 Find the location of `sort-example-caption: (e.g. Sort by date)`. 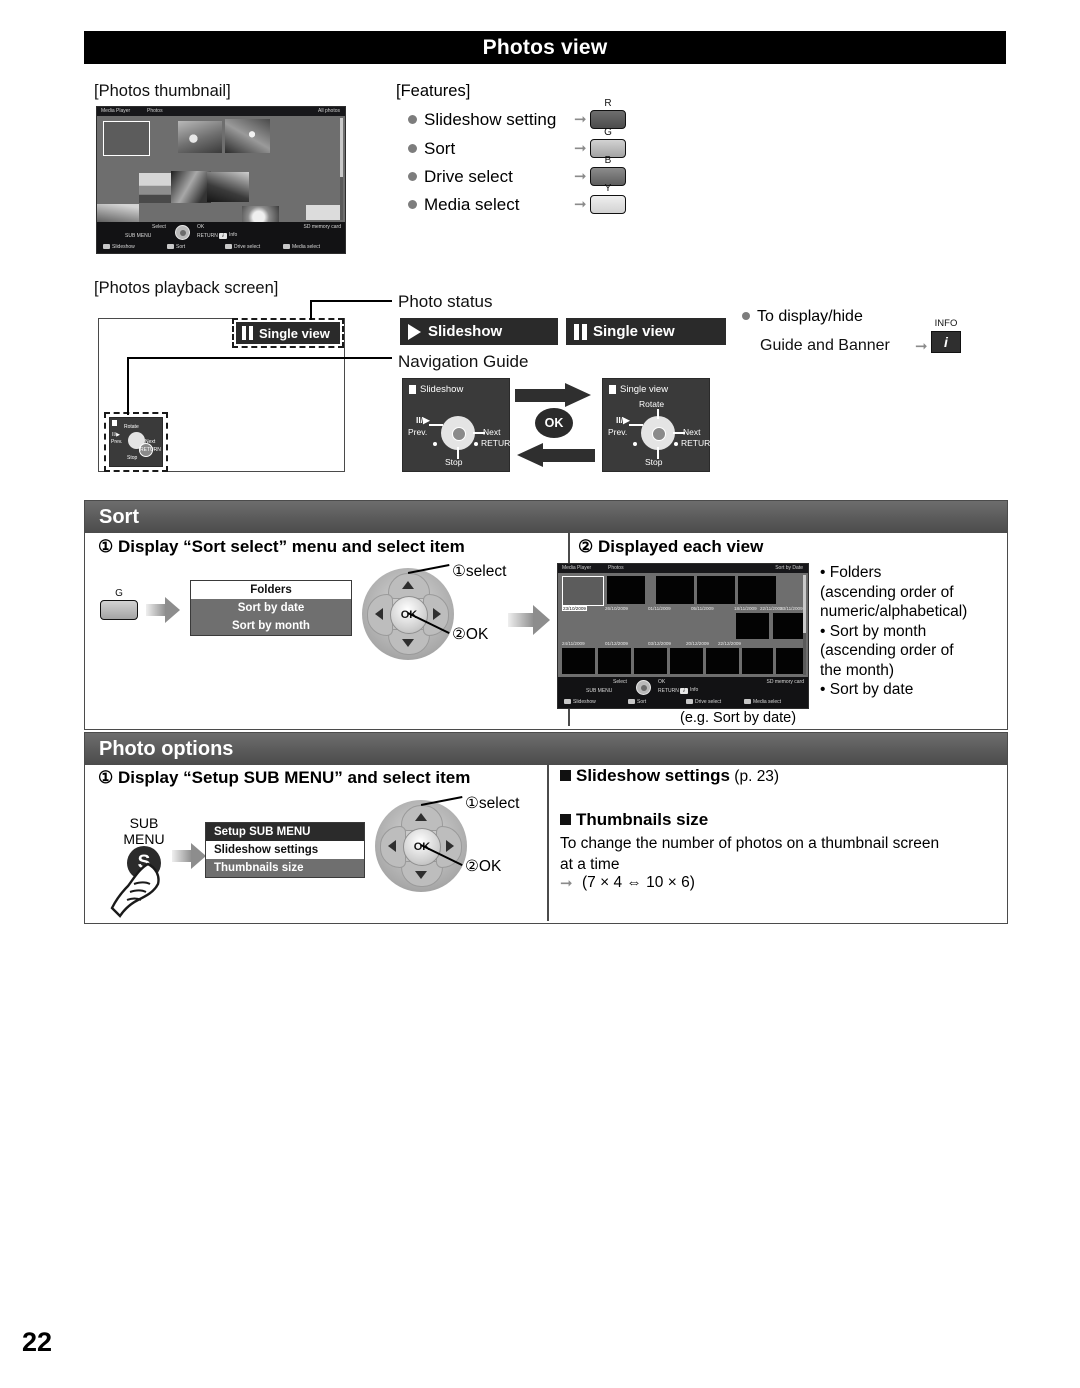

sort-example-caption: (e.g. Sort by date) is located at coordinates (738, 718).